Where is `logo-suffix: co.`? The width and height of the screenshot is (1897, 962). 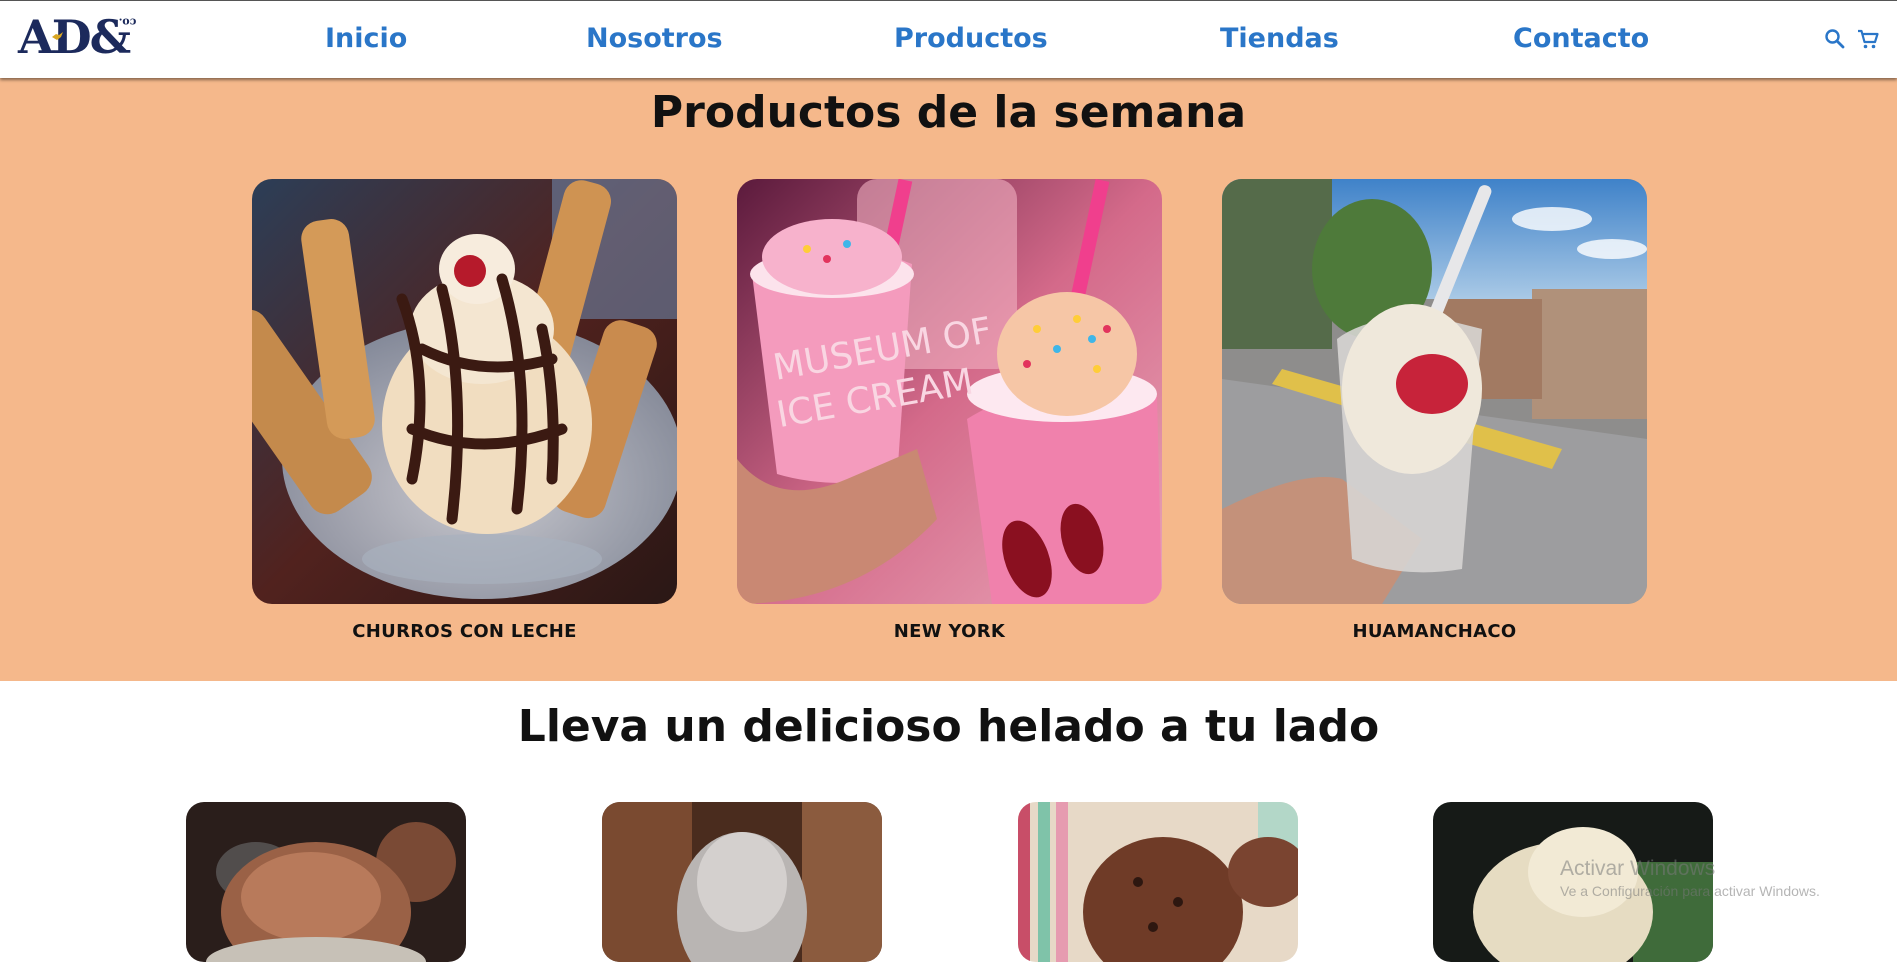 logo-suffix: co. is located at coordinates (127, 22).